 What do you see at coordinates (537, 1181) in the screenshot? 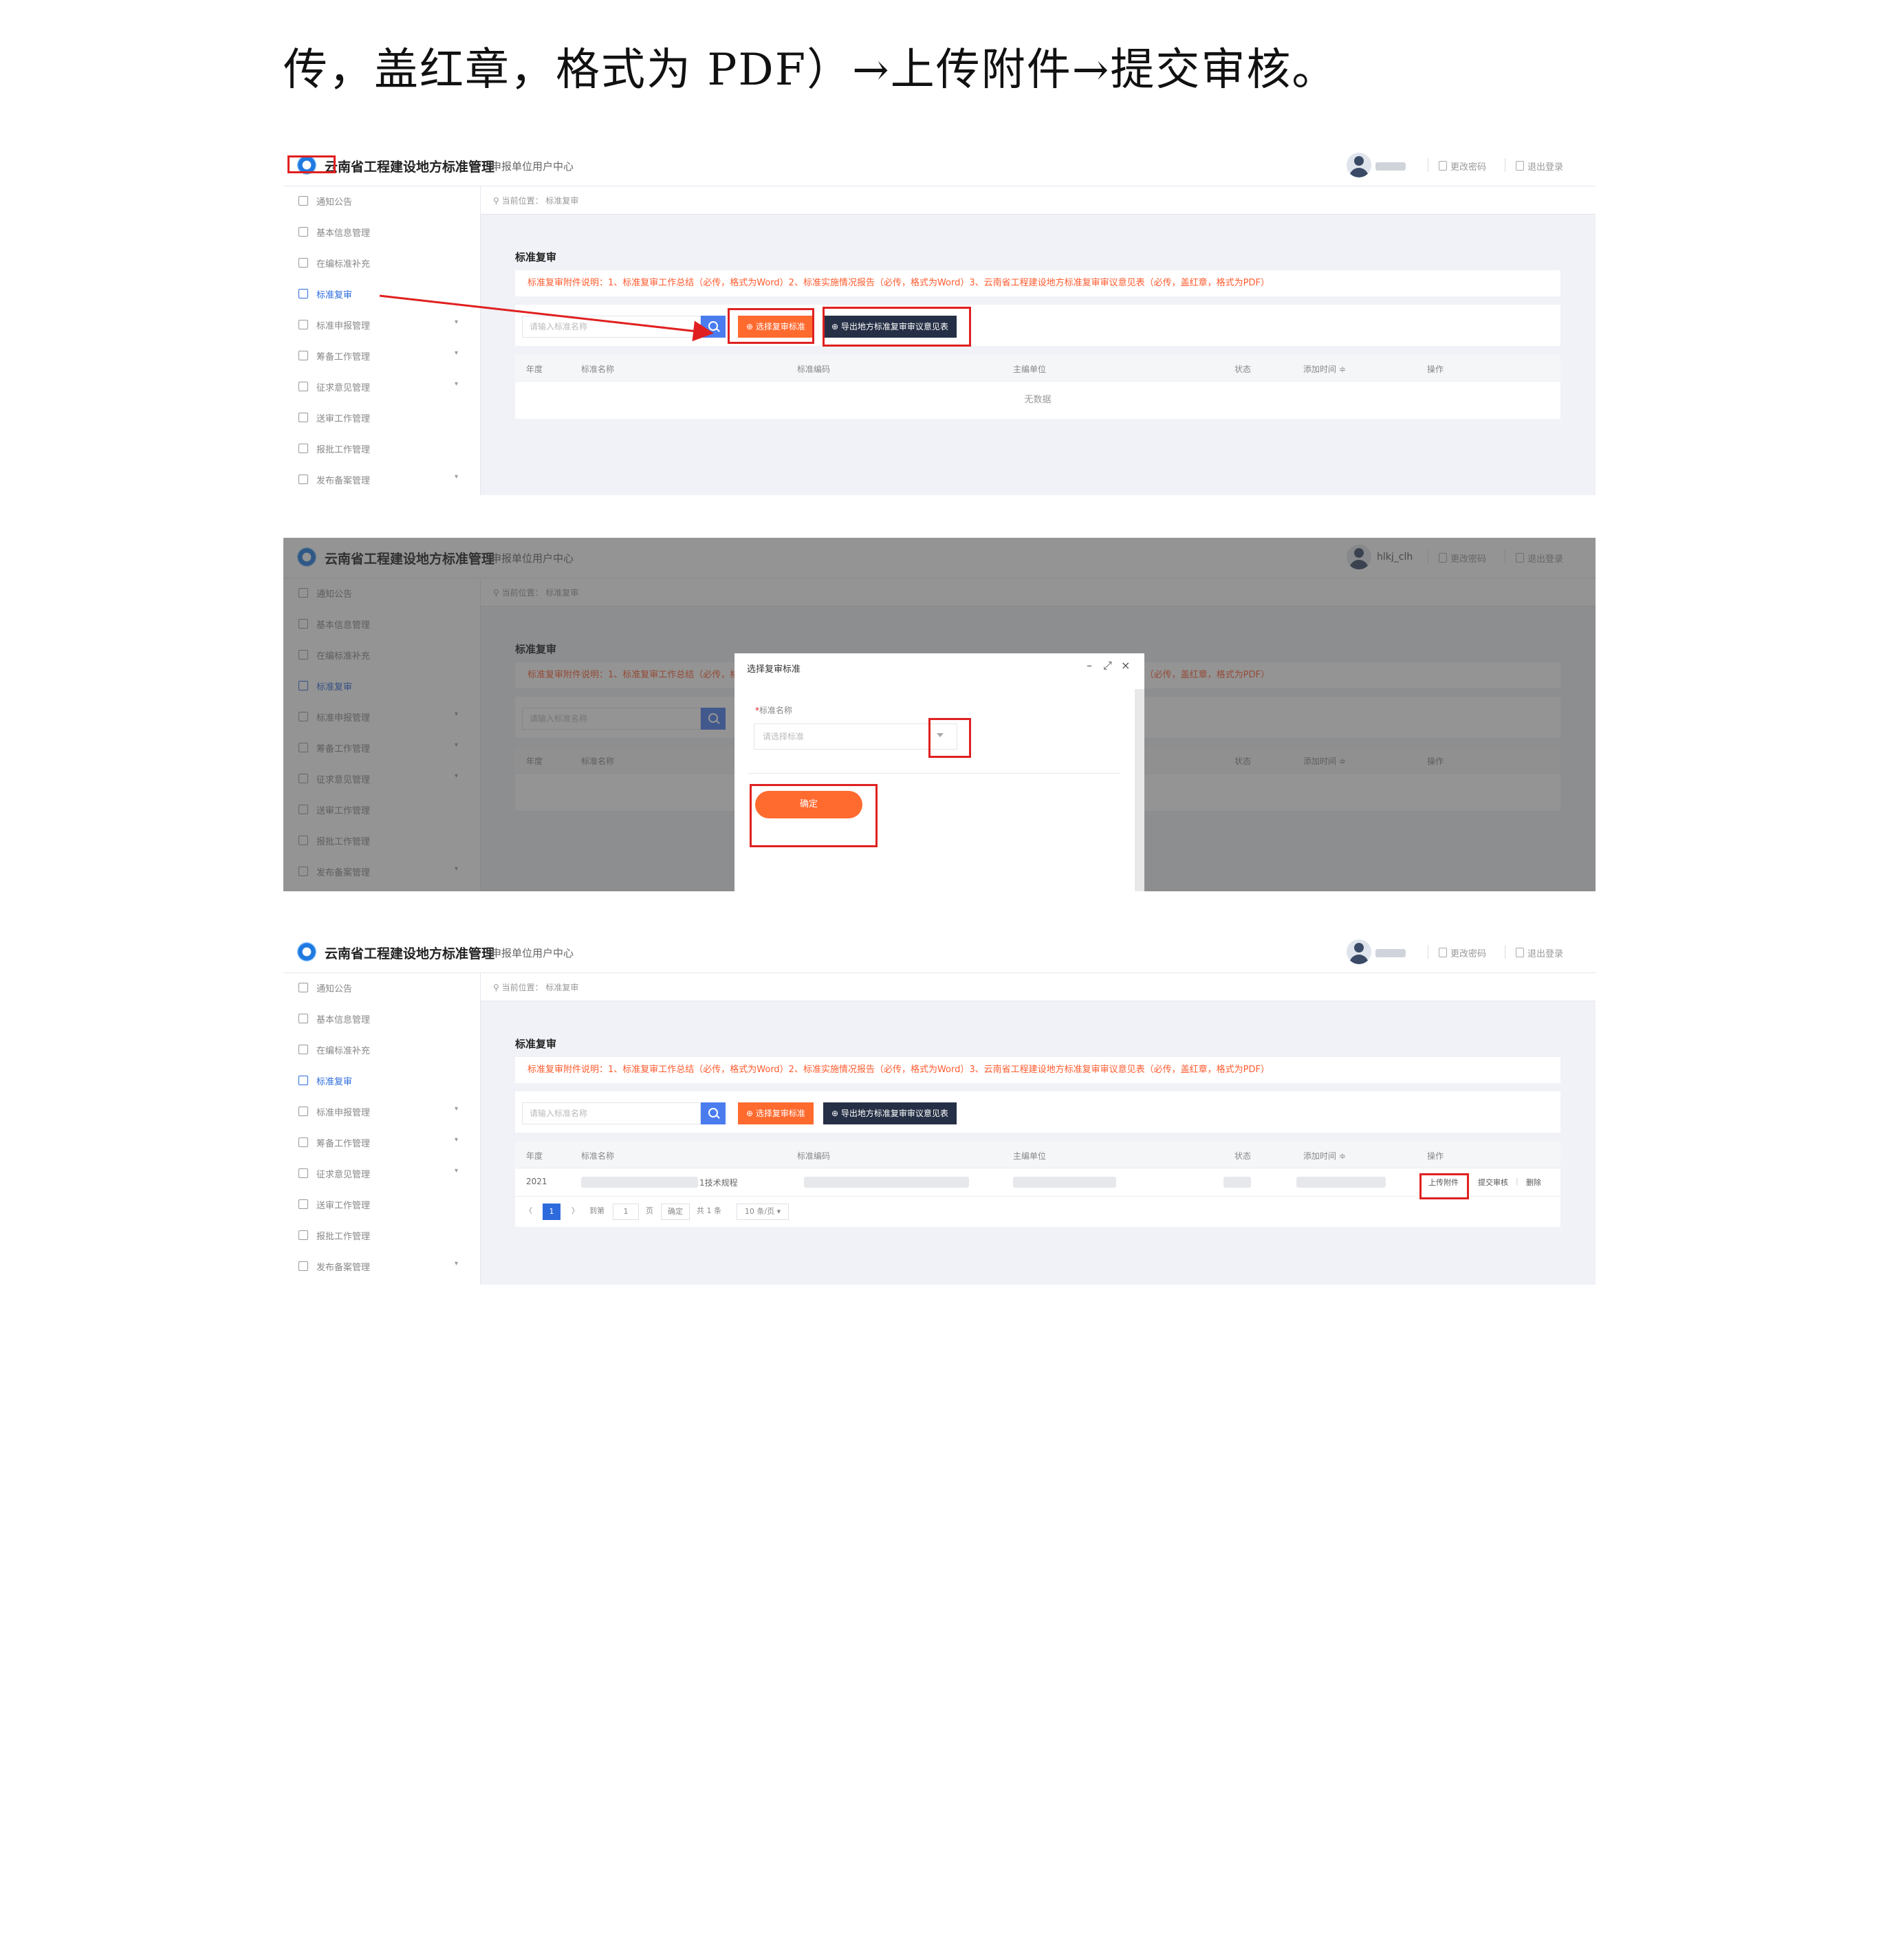
I see `cell-year: 2021` at bounding box center [537, 1181].